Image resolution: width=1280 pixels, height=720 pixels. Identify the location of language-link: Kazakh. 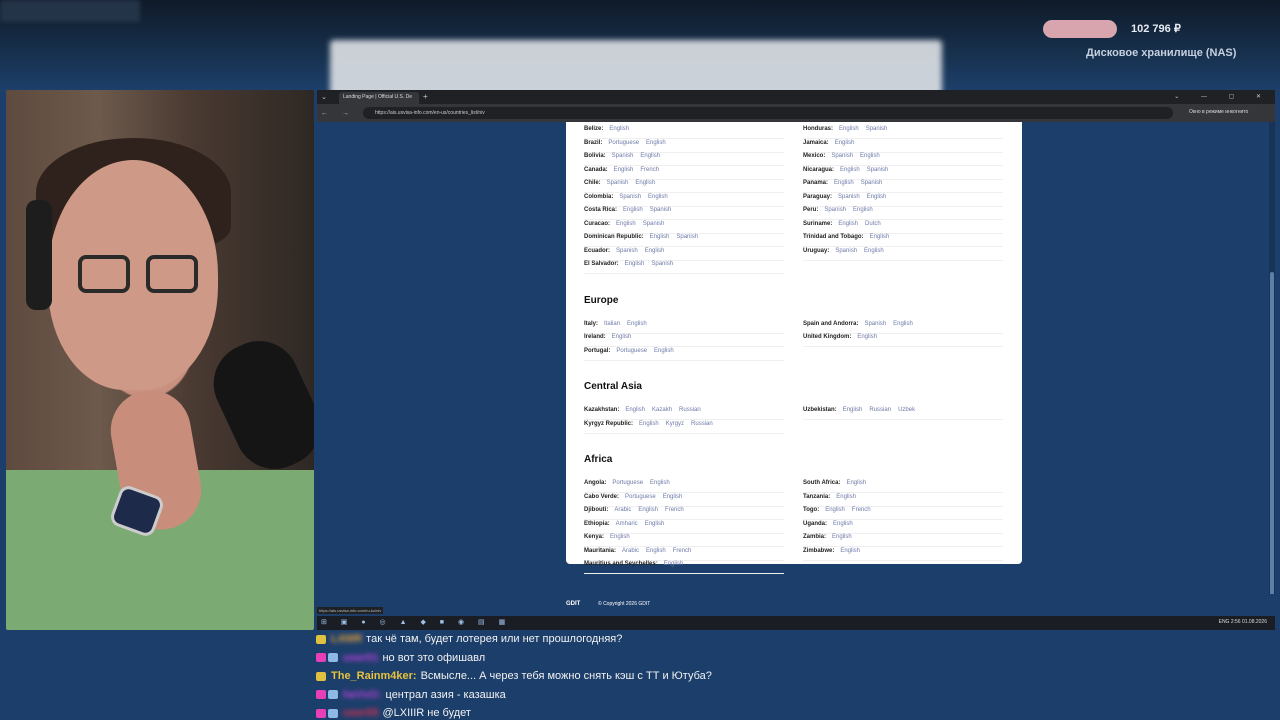
(662, 410).